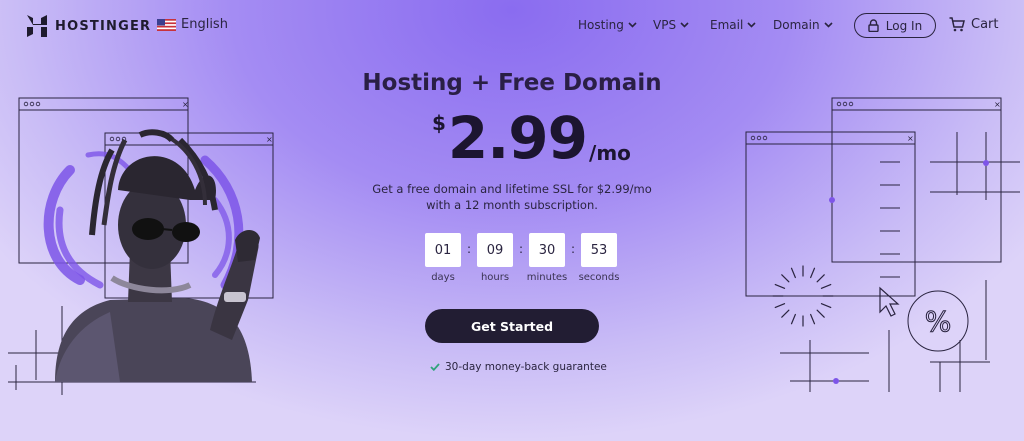 This screenshot has height=441, width=1024. Describe the element at coordinates (157, 255) in the screenshot. I see `hero-person-illustration` at that location.